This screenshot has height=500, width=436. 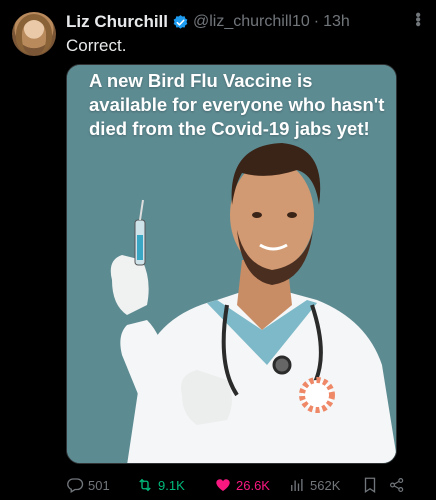 I want to click on share-icon, so click(x=397, y=485).